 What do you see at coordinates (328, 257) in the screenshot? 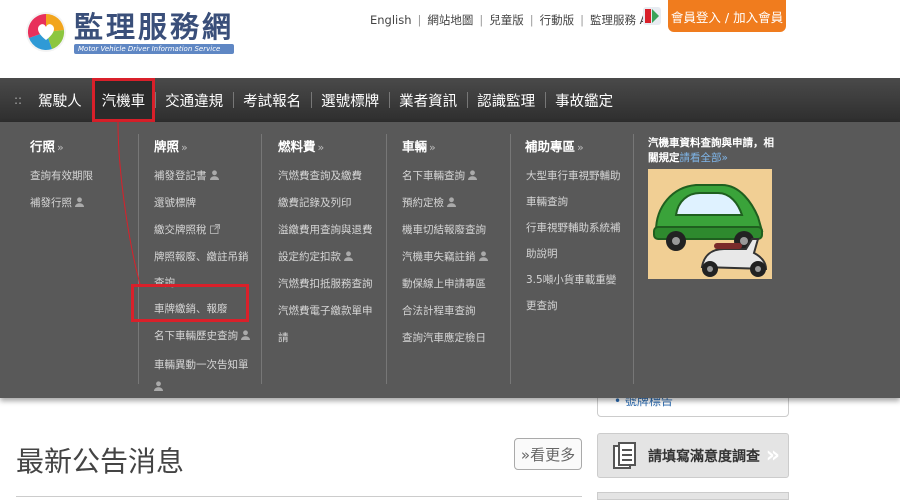
I see `menu-link: 設定約定扣款` at bounding box center [328, 257].